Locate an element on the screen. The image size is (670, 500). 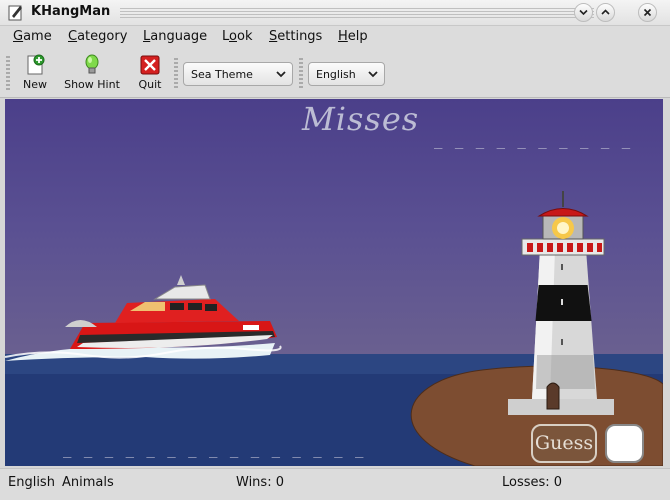
maximize-button is located at coordinates (605, 12).